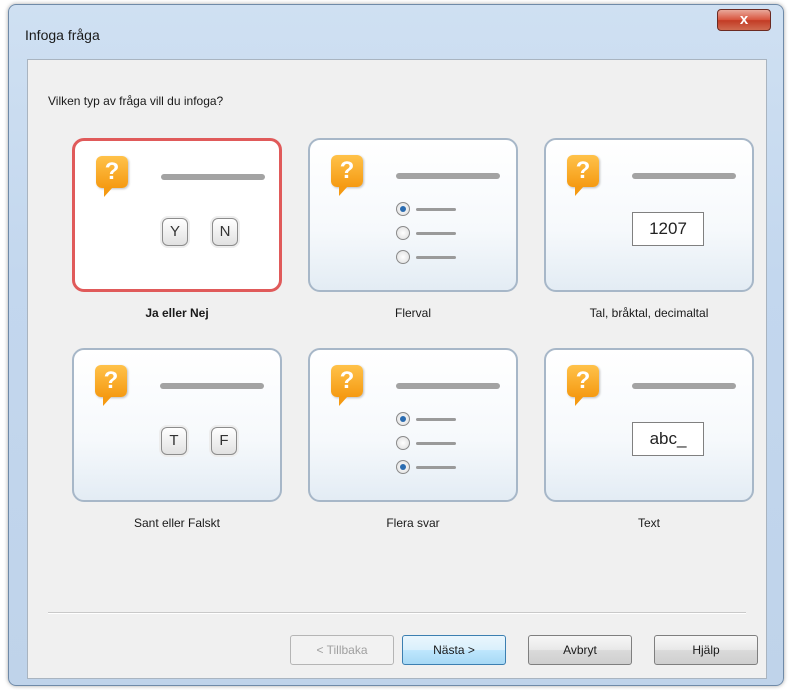 This screenshot has height=690, width=793. What do you see at coordinates (177, 523) in the screenshot?
I see `option-label-true-false: Sant eller Falskt` at bounding box center [177, 523].